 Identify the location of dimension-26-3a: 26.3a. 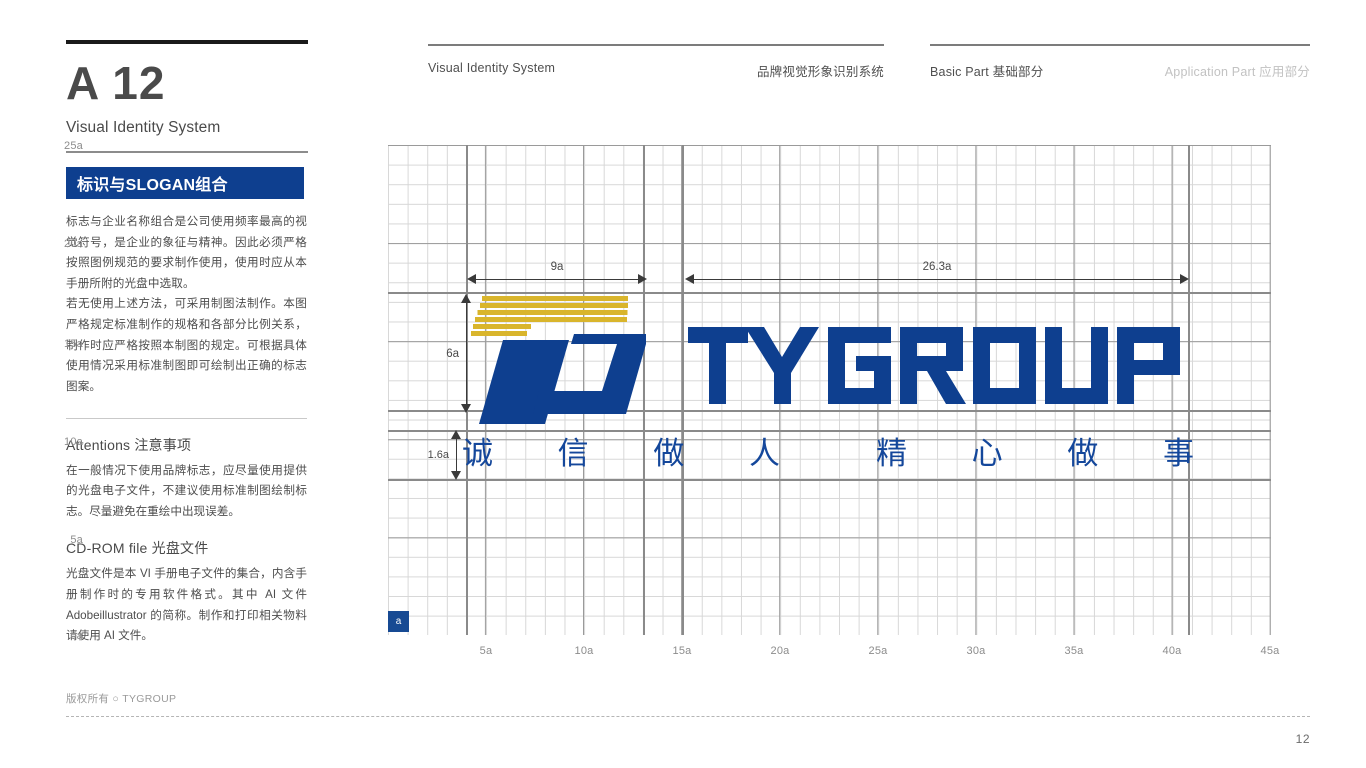
(937, 273).